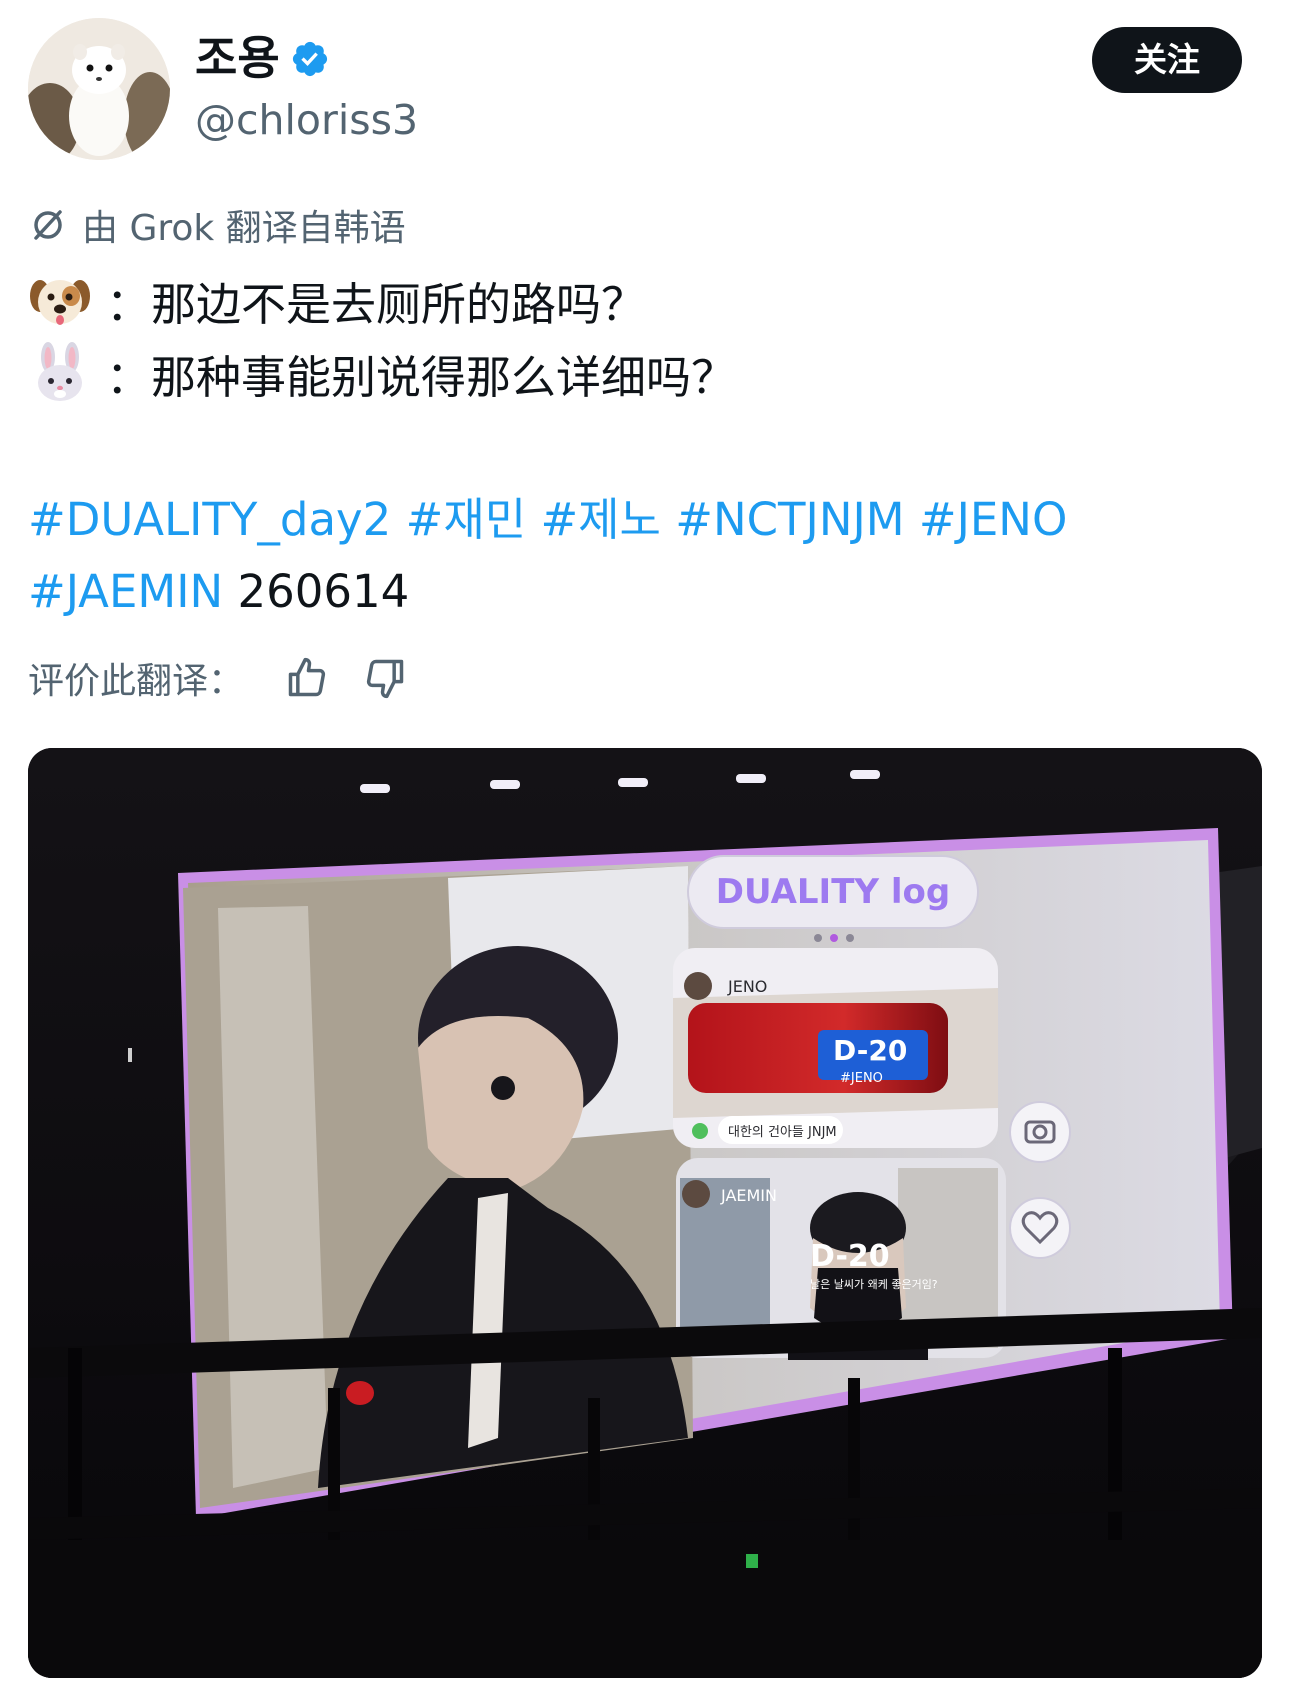  What do you see at coordinates (861, 1078) in the screenshot?
I see `card1-tag: #JENO` at bounding box center [861, 1078].